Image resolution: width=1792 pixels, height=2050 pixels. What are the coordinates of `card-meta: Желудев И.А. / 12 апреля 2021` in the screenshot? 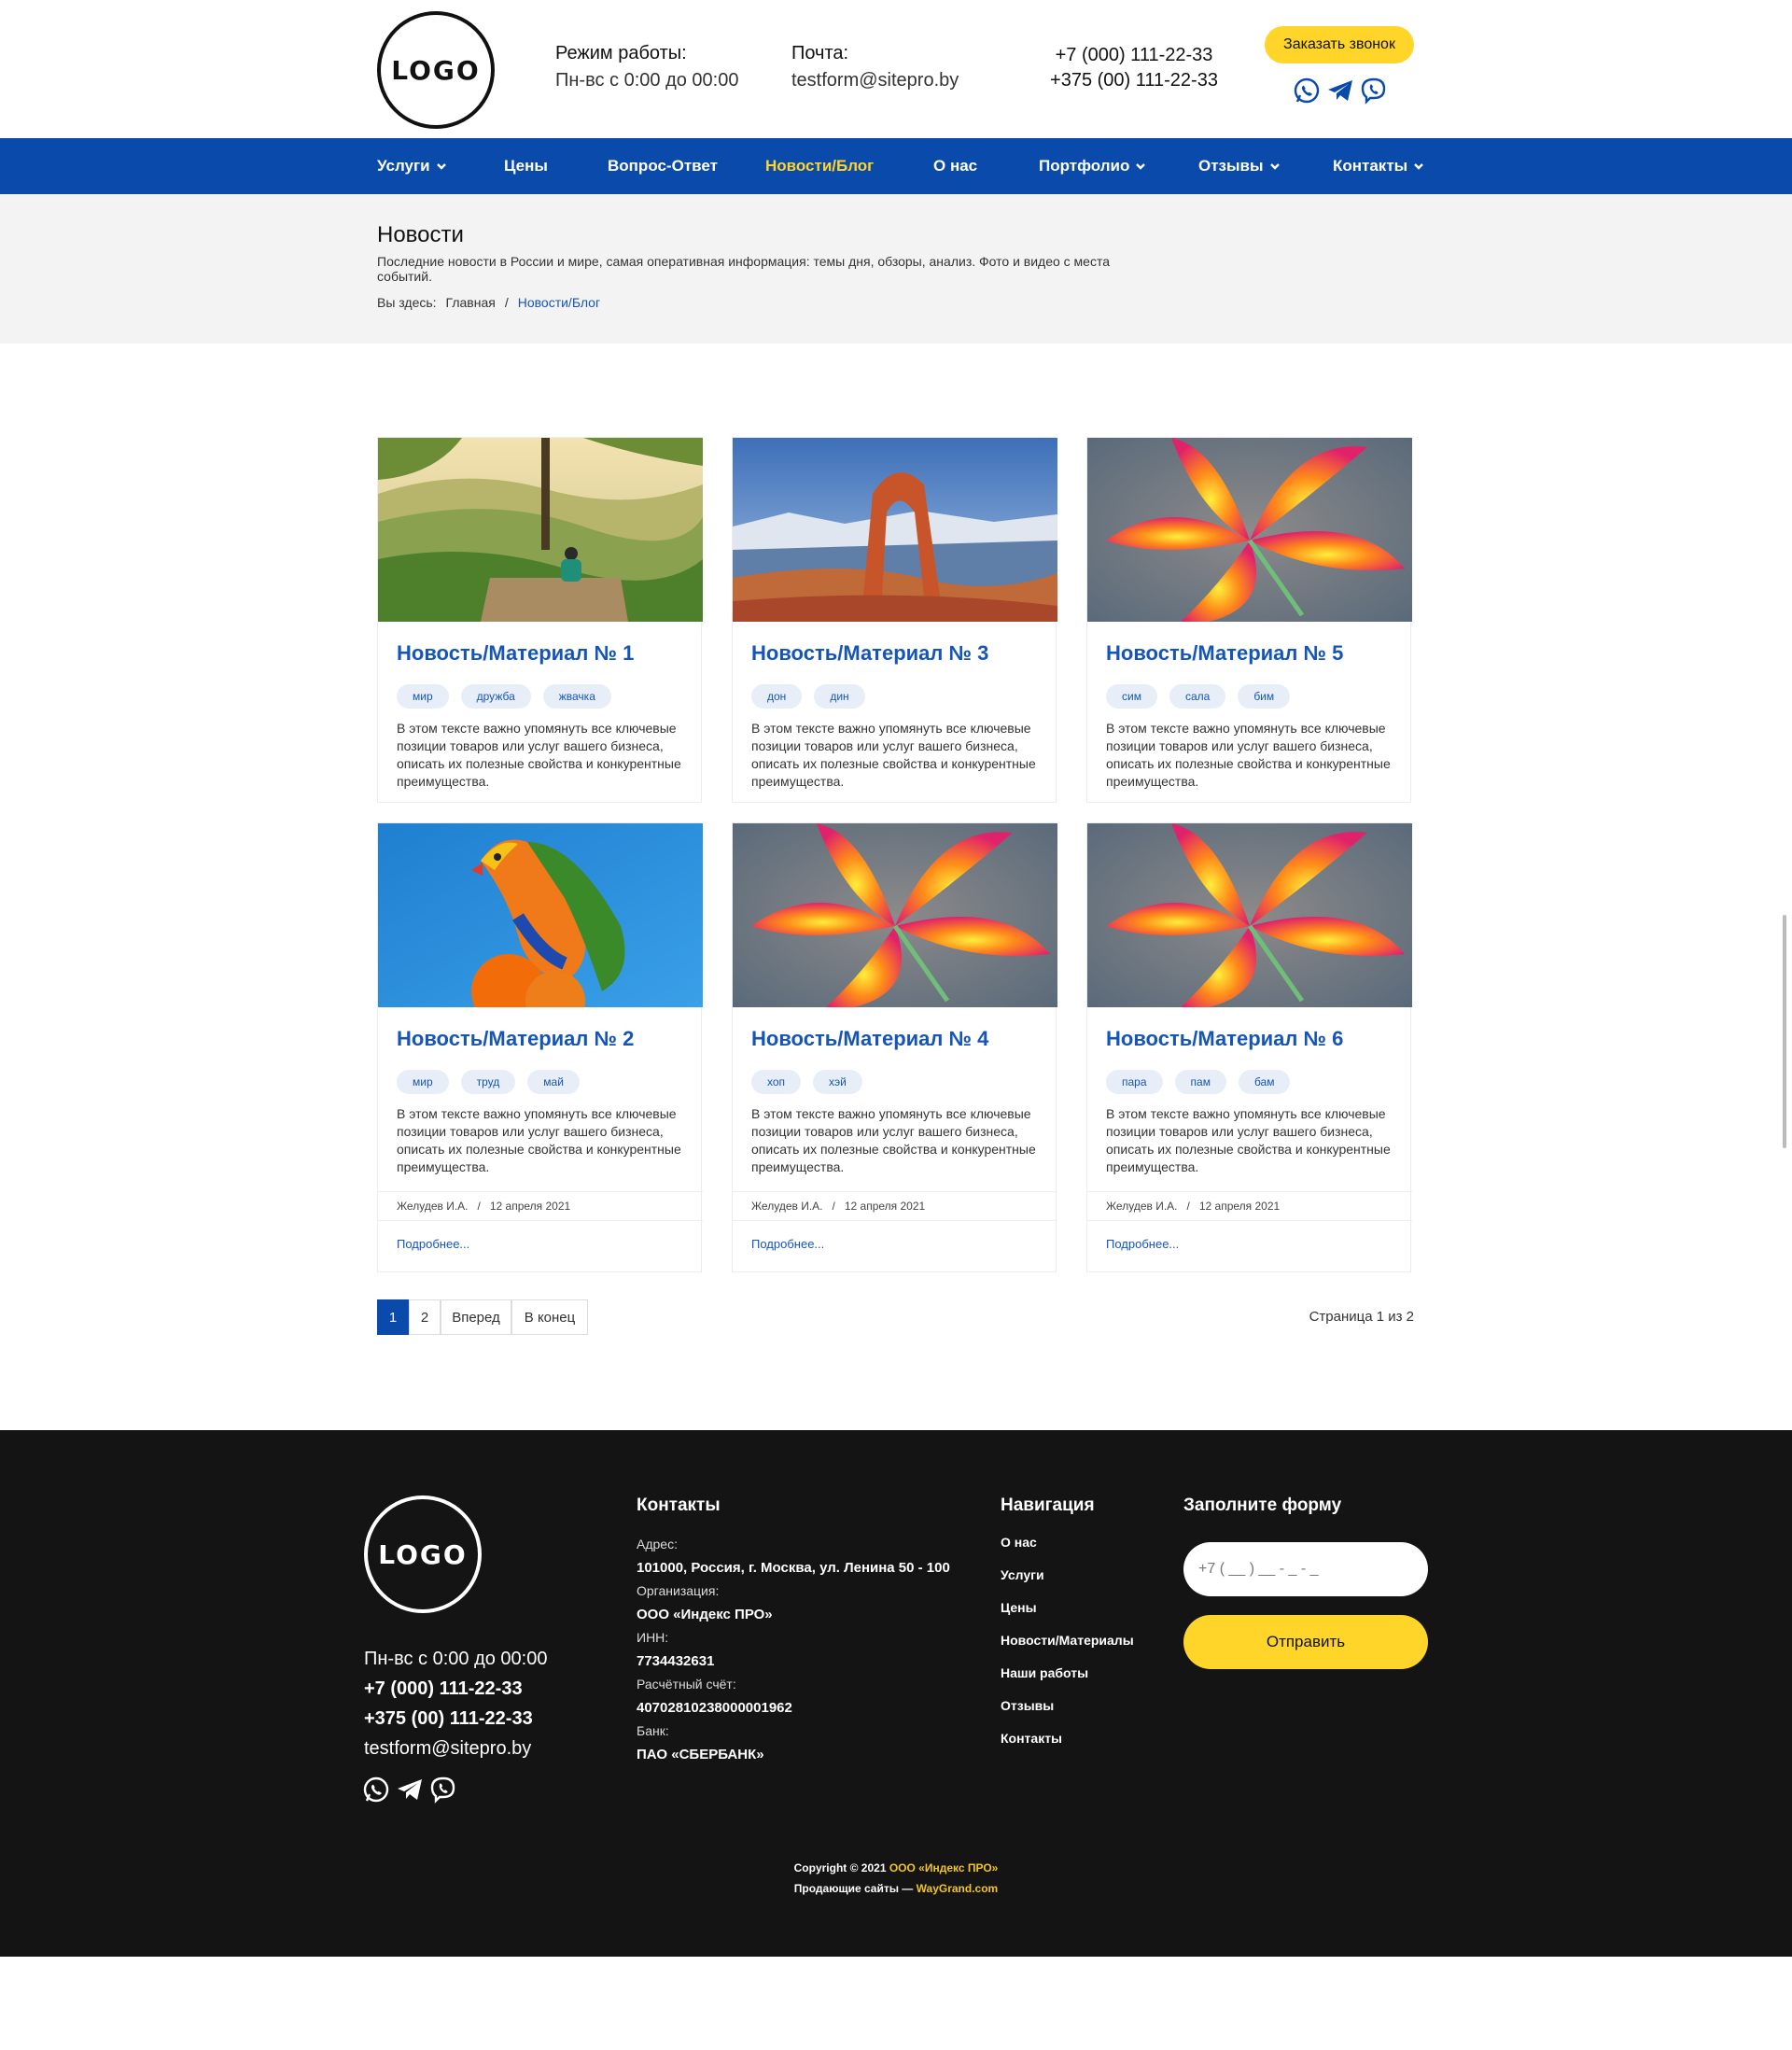 It's located at (1249, 1206).